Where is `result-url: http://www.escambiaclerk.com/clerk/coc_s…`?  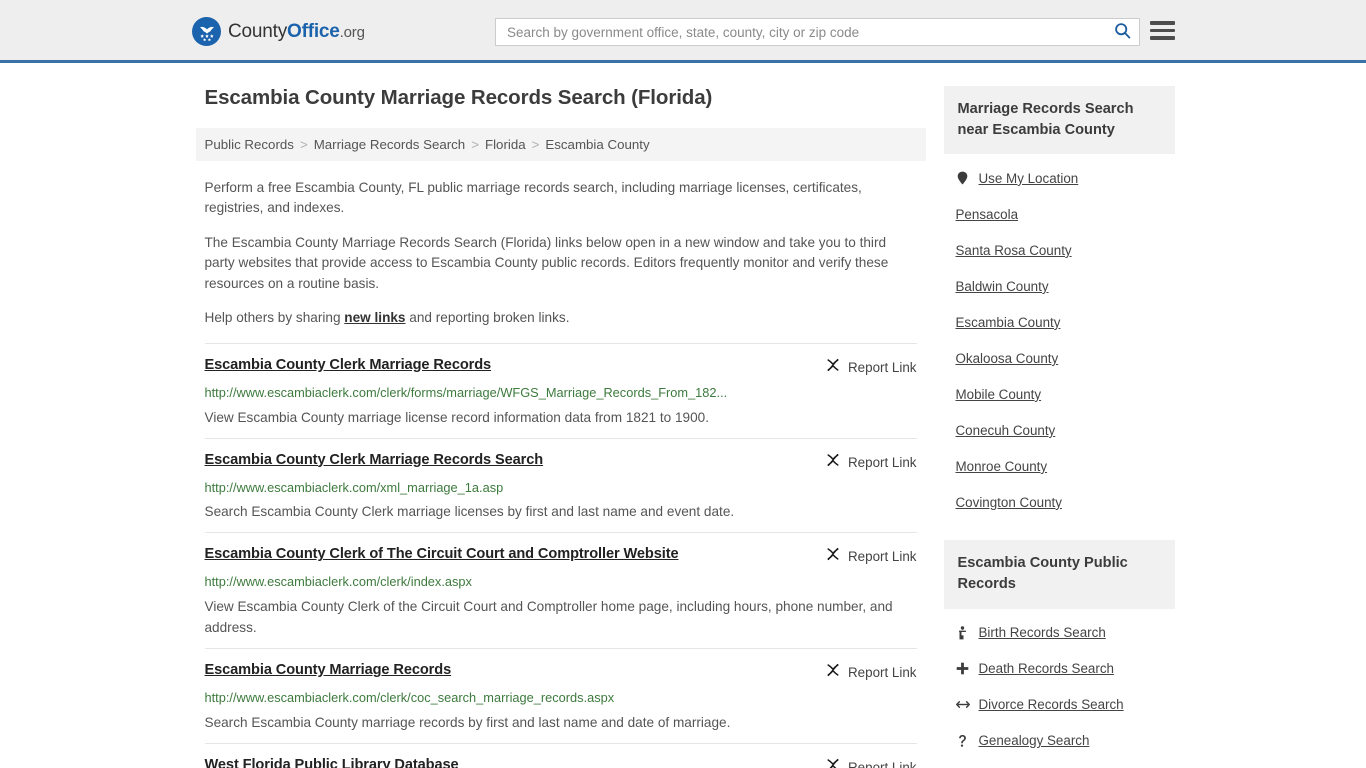
result-url: http://www.escambiaclerk.com/clerk/coc_s… is located at coordinates (561, 698).